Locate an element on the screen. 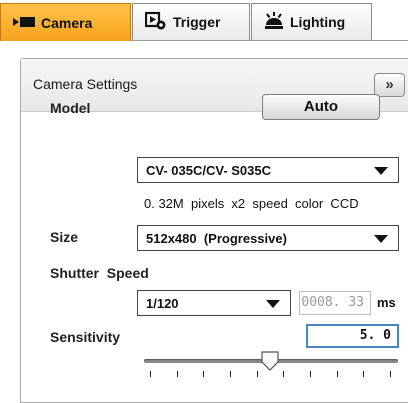 The width and height of the screenshot is (408, 403). lighting-icon is located at coordinates (274, 22).